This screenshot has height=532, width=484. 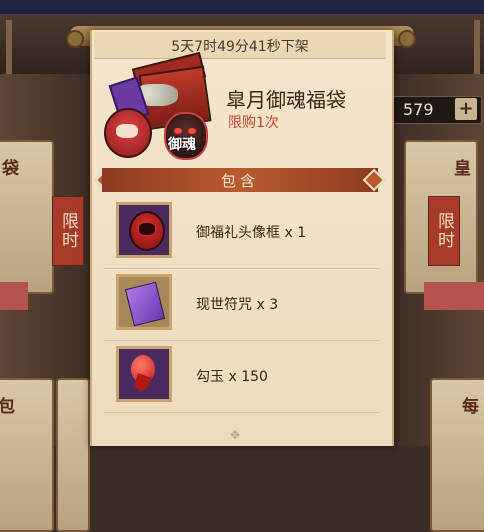 What do you see at coordinates (73, 455) in the screenshot?
I see `shop-card` at bounding box center [73, 455].